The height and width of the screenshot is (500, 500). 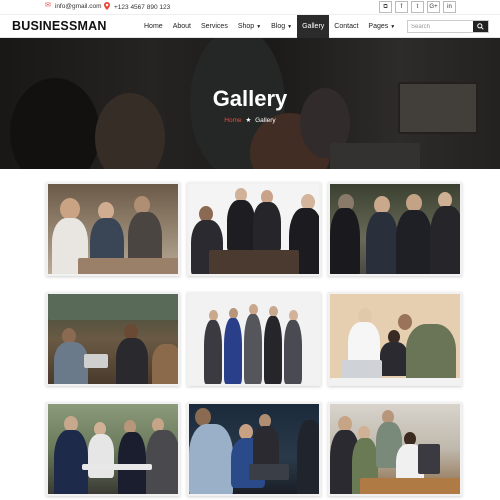 I want to click on search-icon, so click(x=480, y=26).